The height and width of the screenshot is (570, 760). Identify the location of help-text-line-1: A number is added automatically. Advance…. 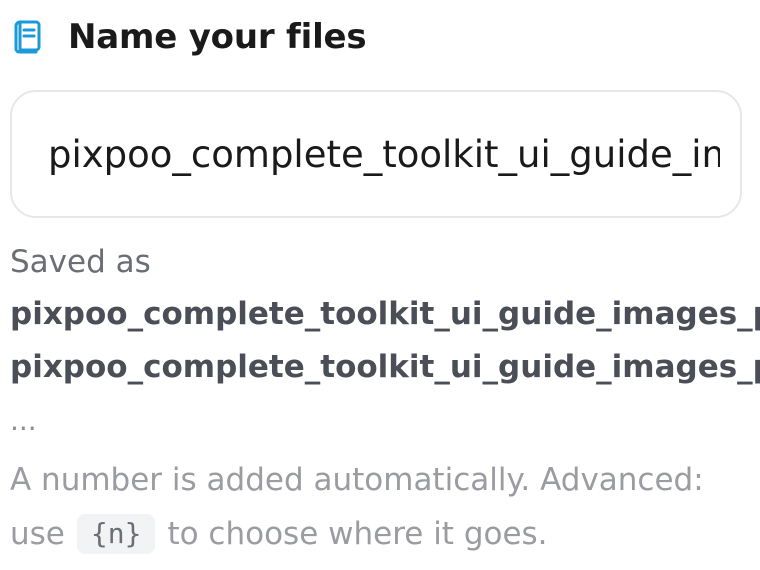
(357, 480).